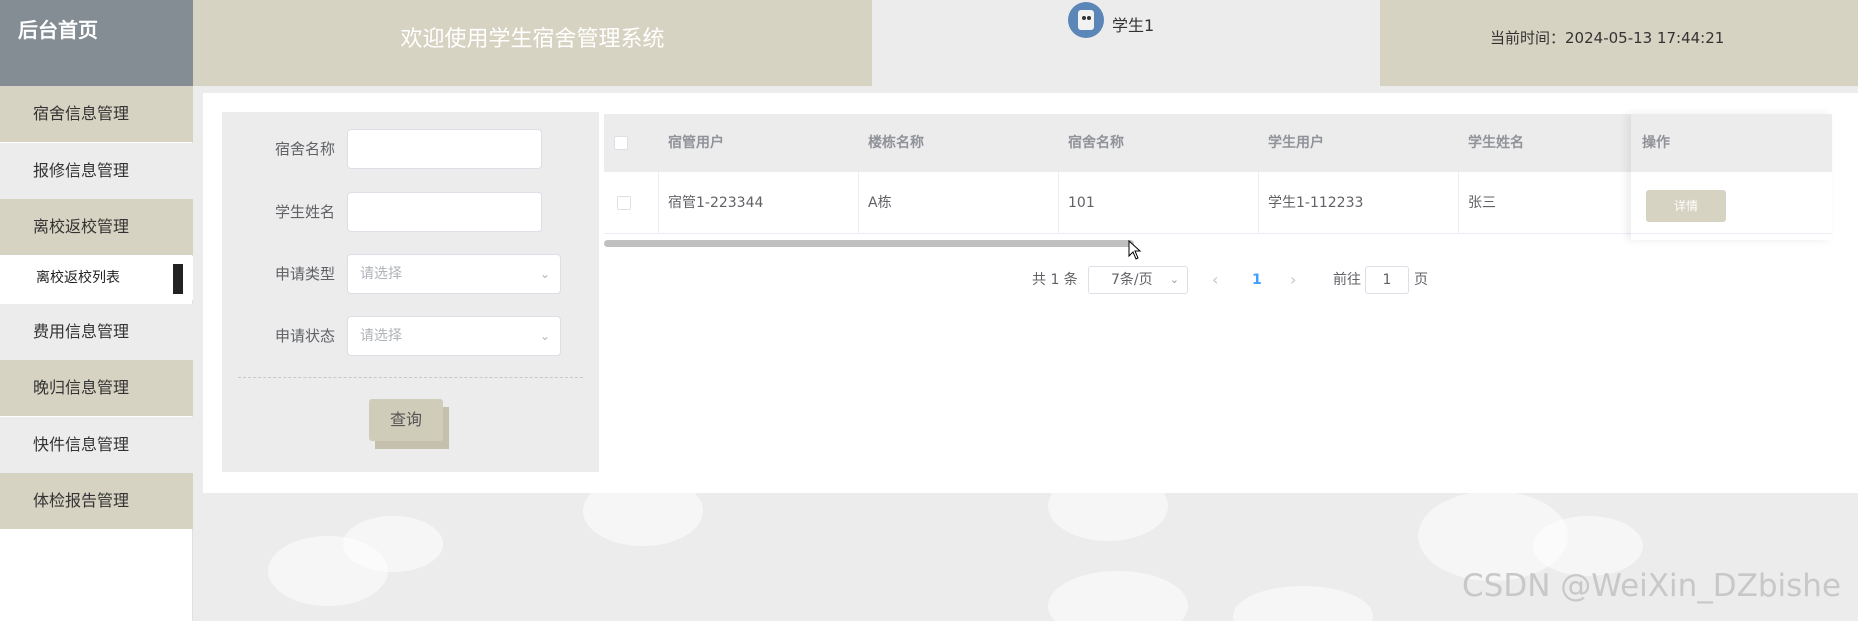 The image size is (1858, 621). I want to click on detail-button: 详情, so click(1686, 206).